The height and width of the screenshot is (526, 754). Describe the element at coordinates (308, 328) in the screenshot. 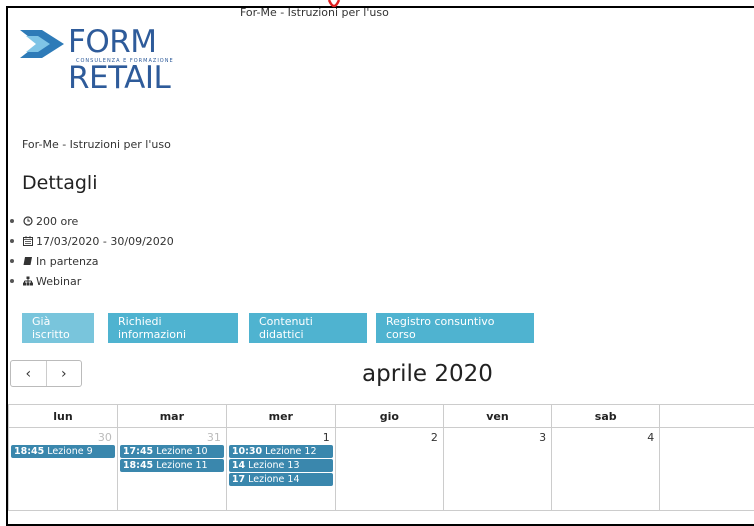

I see `course-content-button: Contenuti didattici` at that location.